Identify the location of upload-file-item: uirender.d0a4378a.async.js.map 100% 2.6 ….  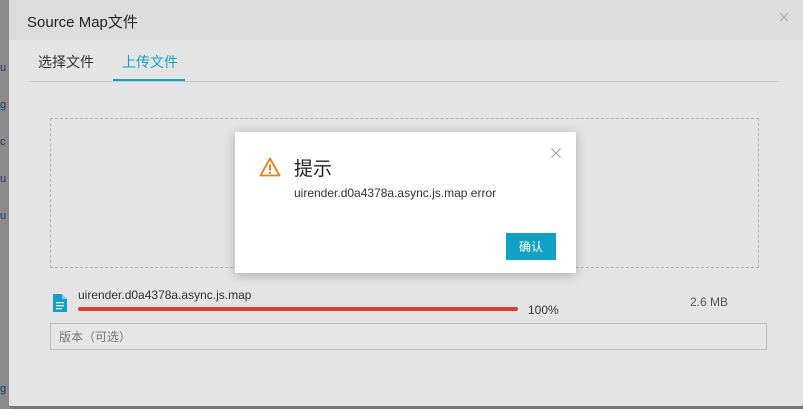
(404, 303).